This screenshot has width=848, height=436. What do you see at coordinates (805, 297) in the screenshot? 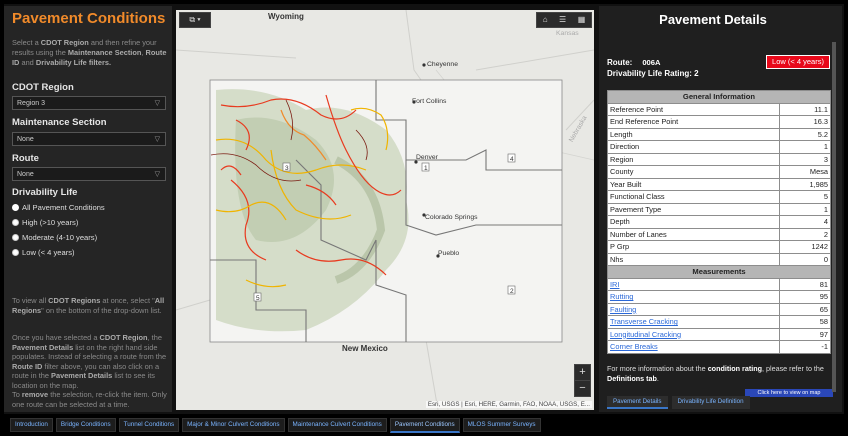
I see `row-value: 95` at bounding box center [805, 297].